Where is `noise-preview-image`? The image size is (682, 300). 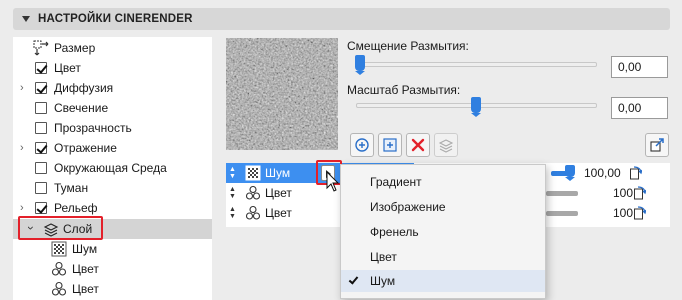
noise-preview-image is located at coordinates (282, 94).